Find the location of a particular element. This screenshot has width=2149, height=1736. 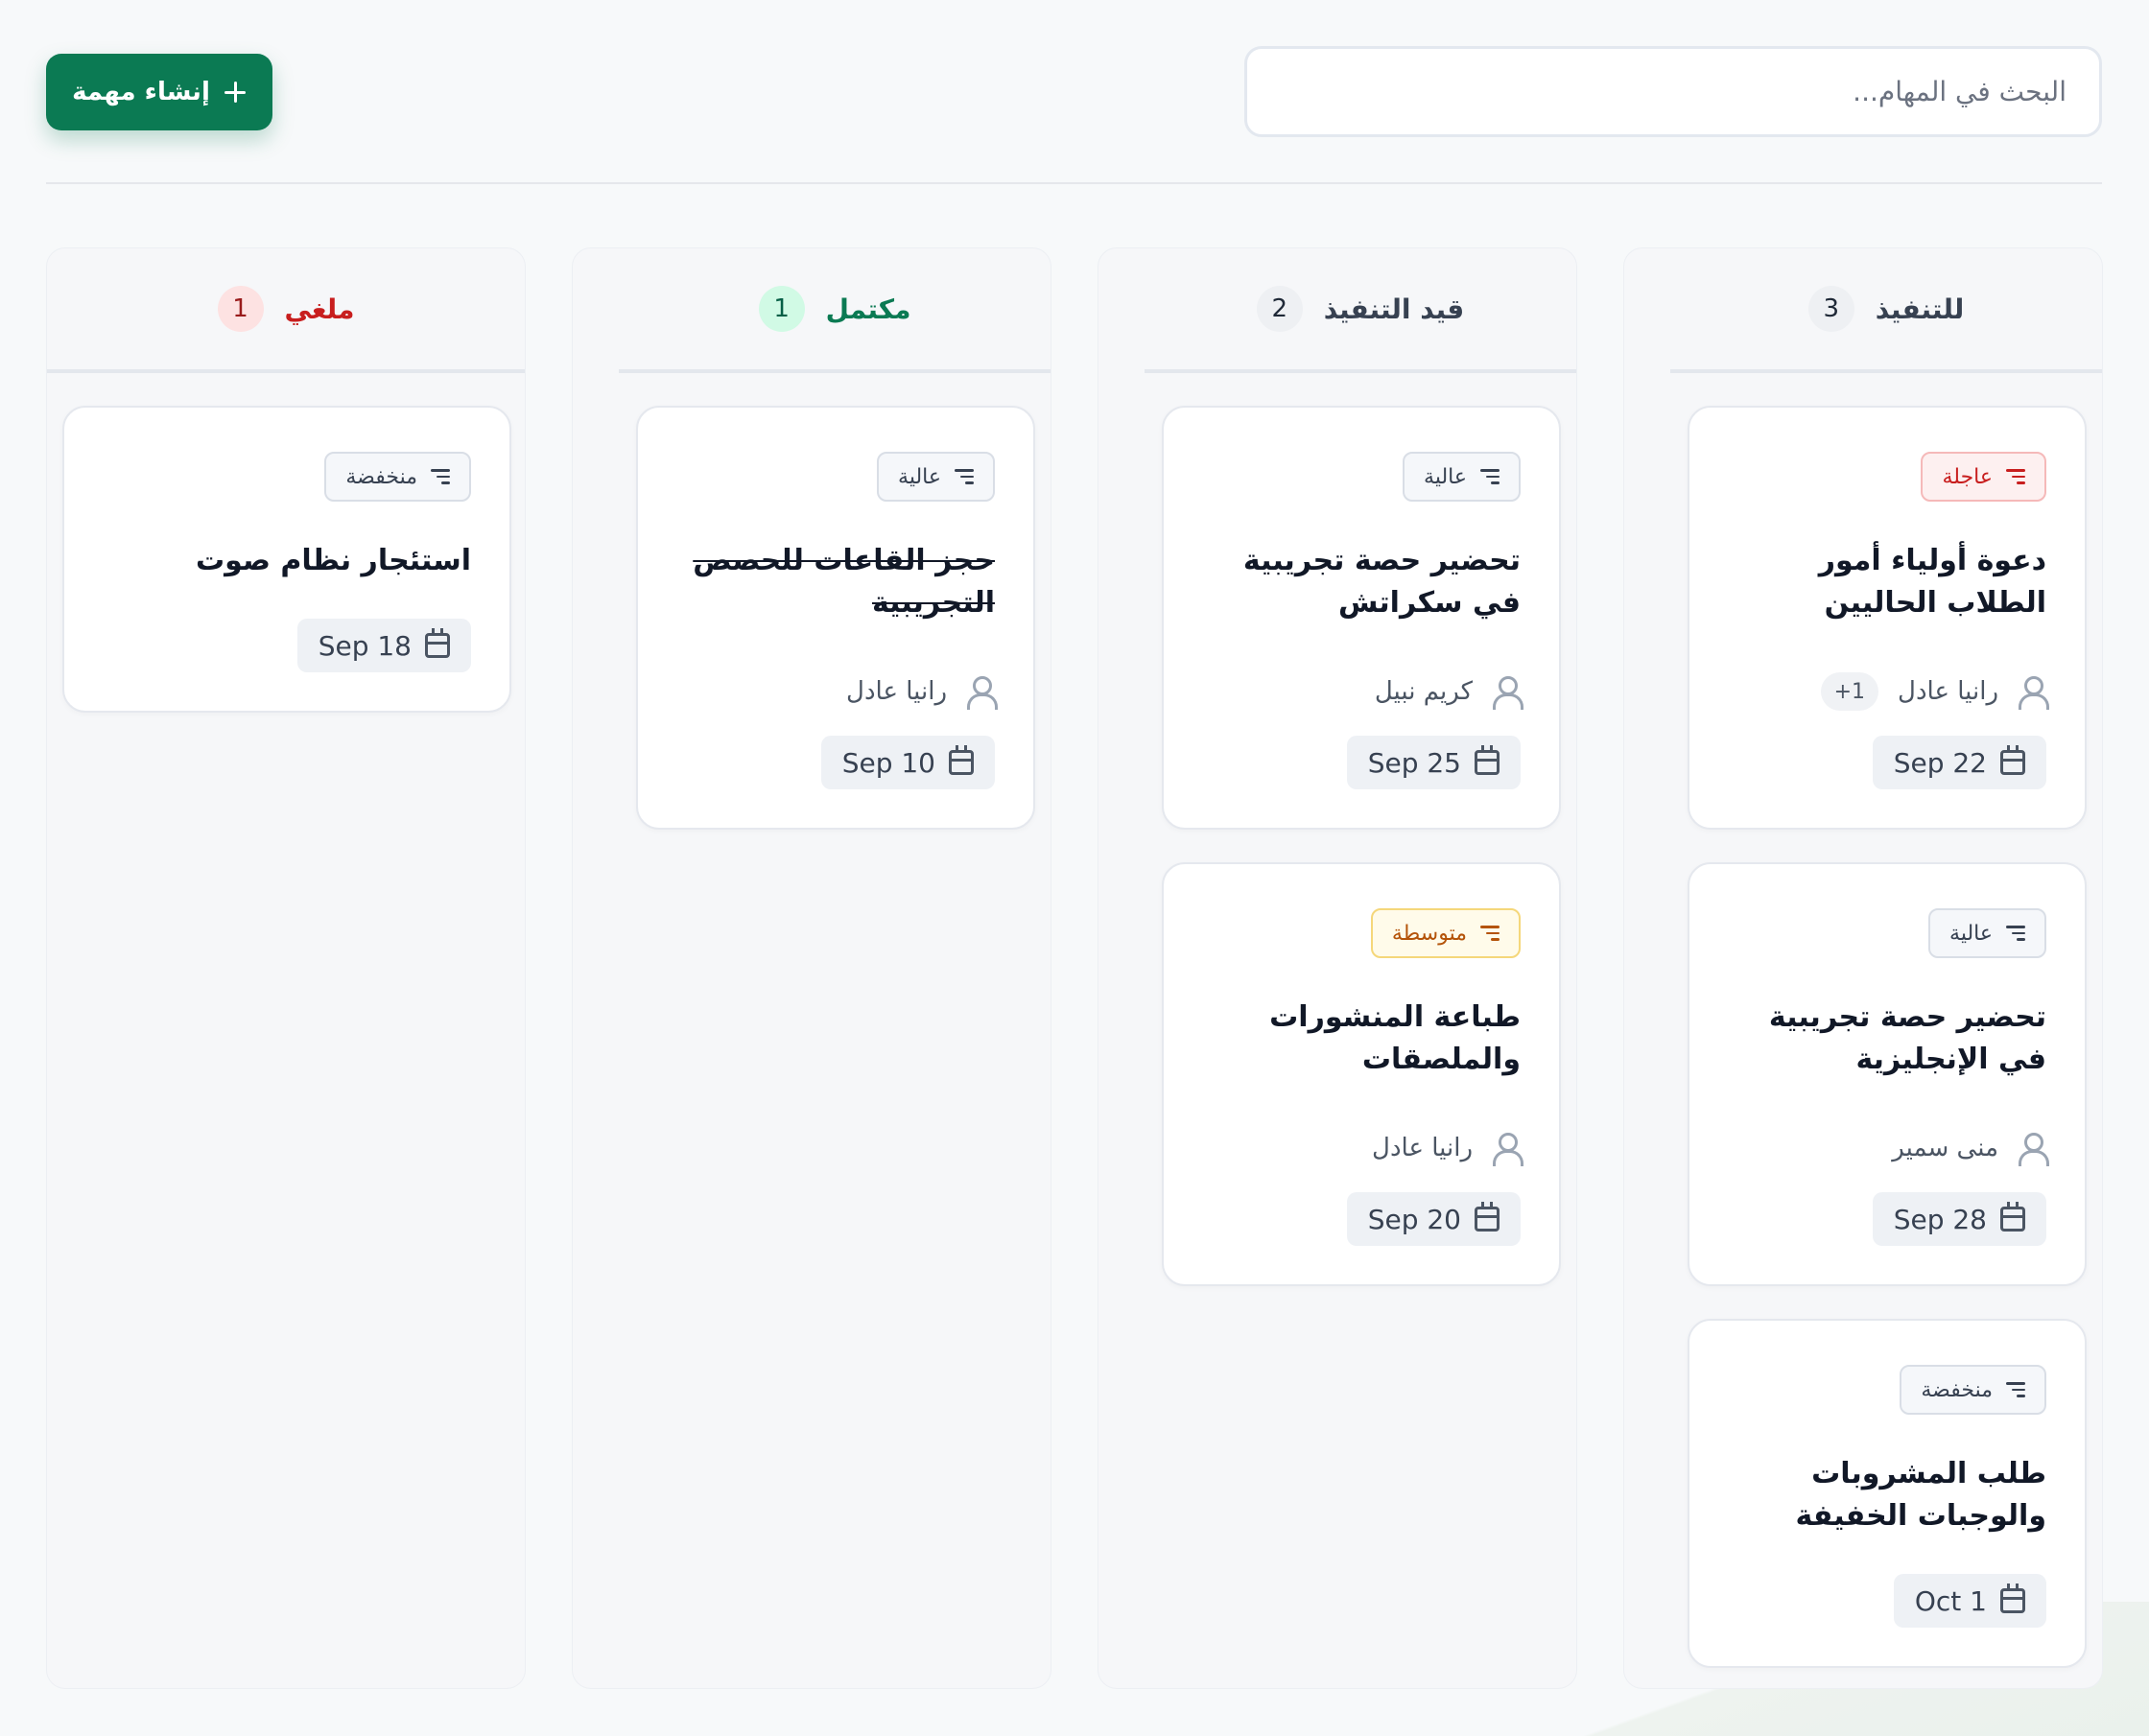

column-title: ملغي is located at coordinates (319, 309).